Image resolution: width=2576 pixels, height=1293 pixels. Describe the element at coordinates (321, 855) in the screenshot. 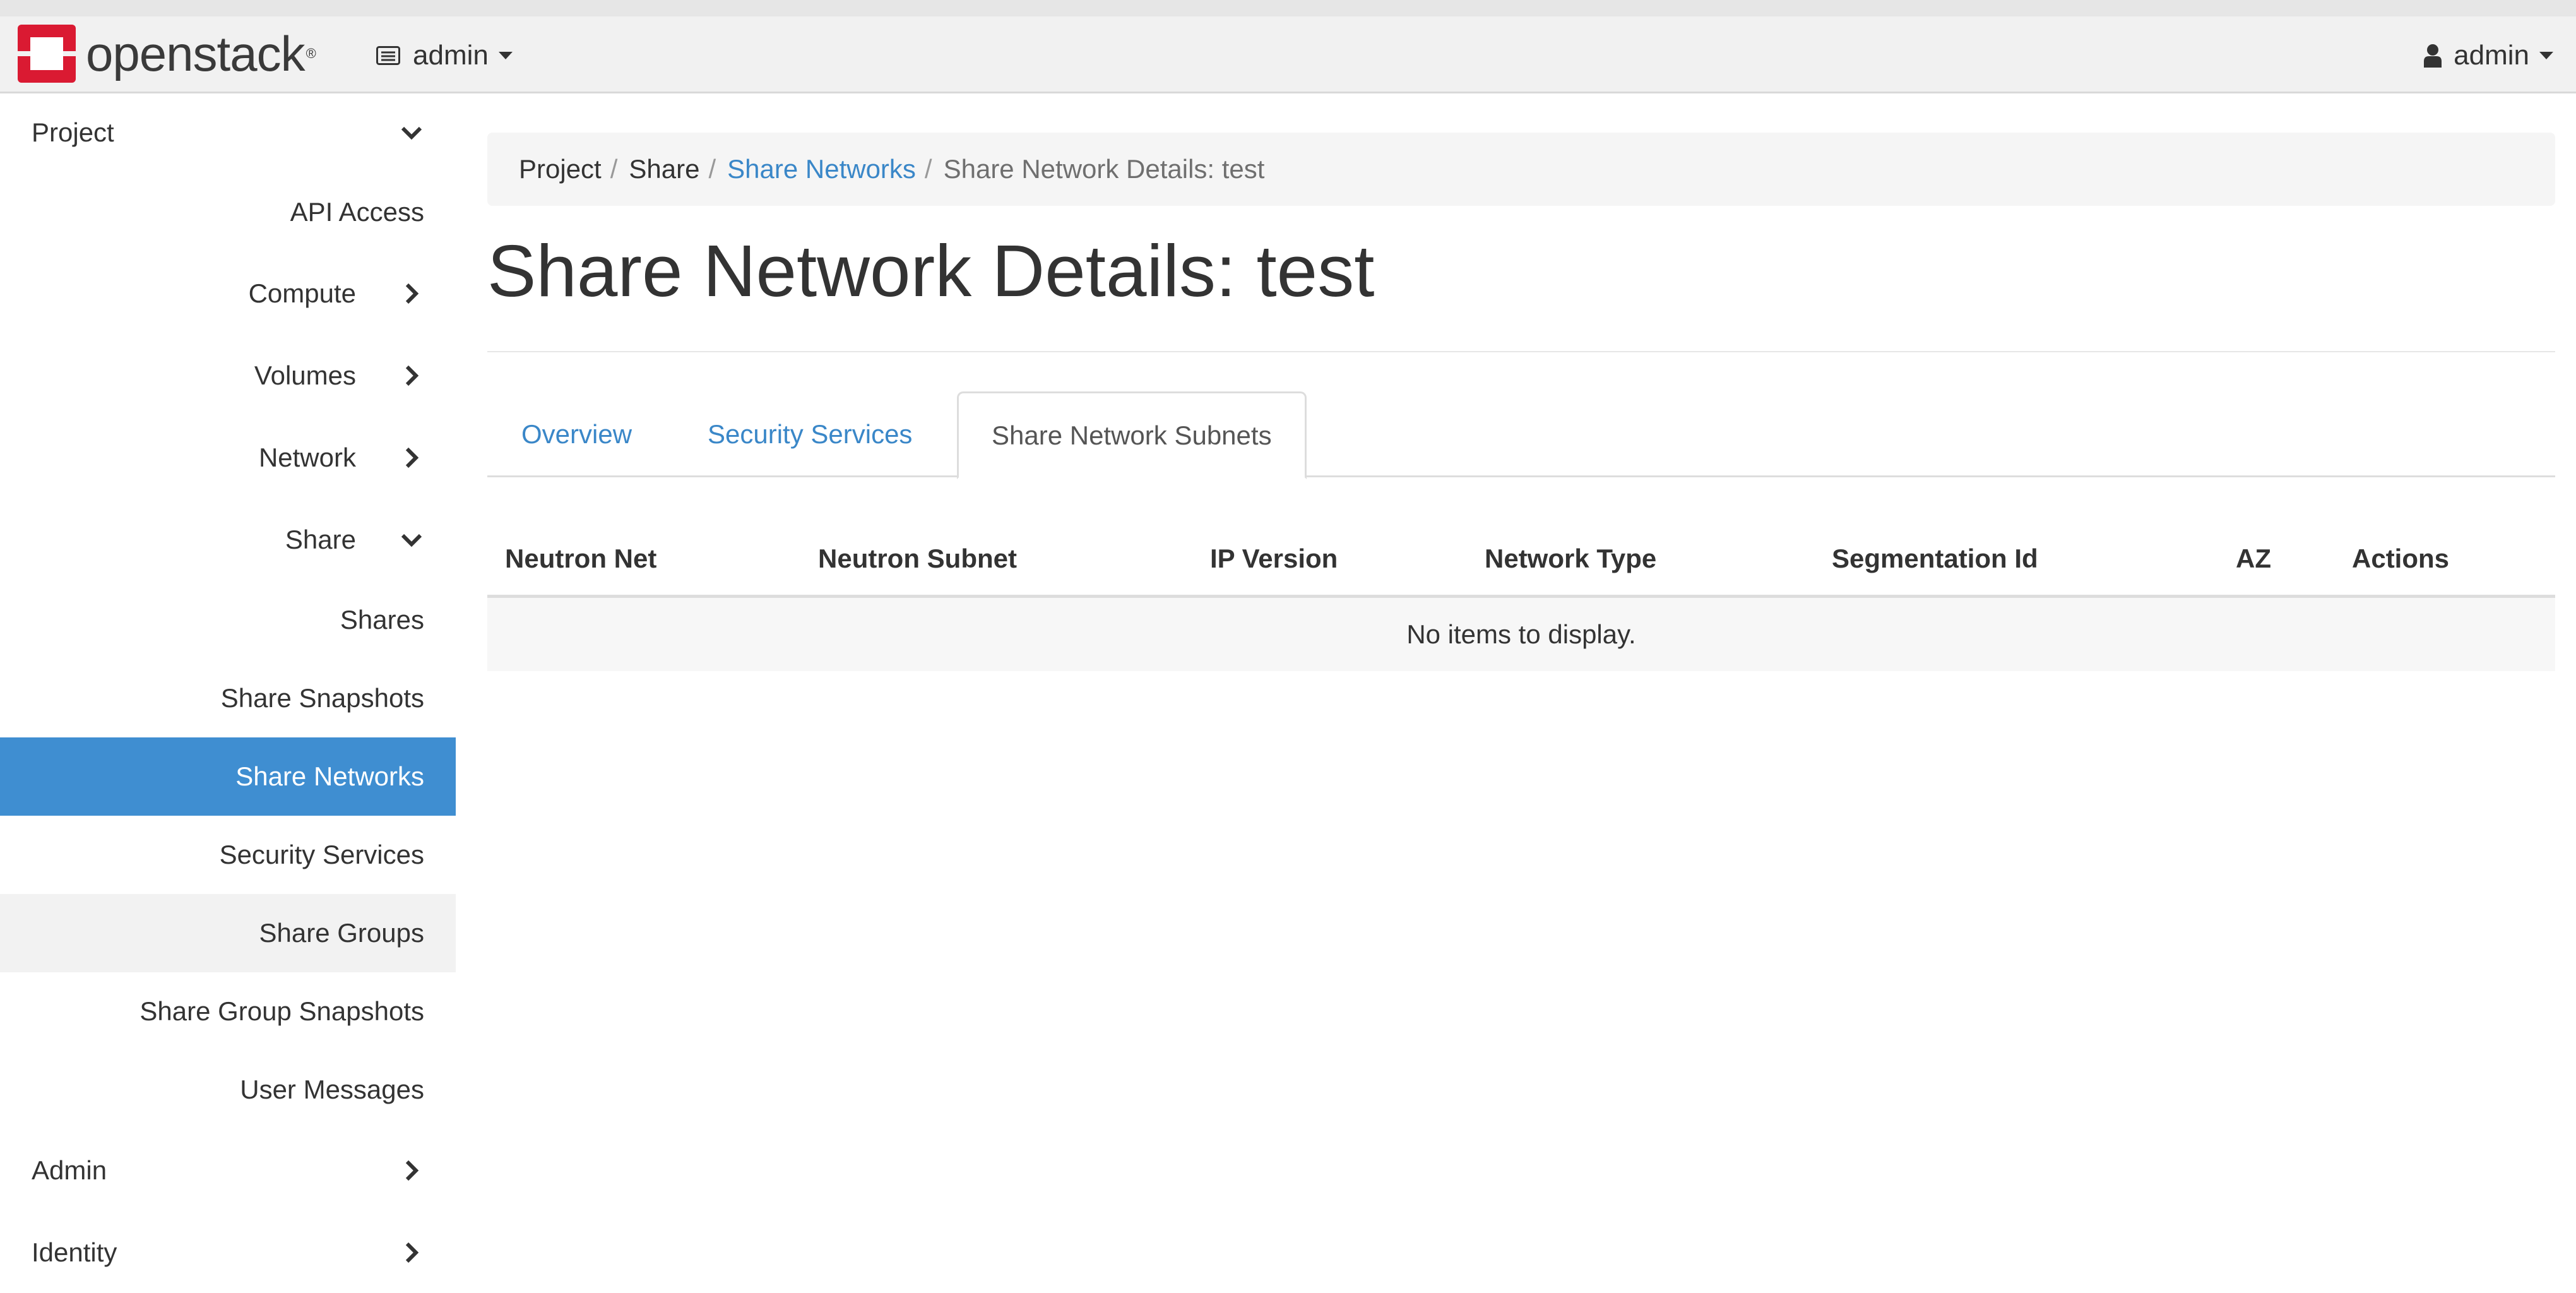

I see `sidebar-item-label: Security Services` at that location.